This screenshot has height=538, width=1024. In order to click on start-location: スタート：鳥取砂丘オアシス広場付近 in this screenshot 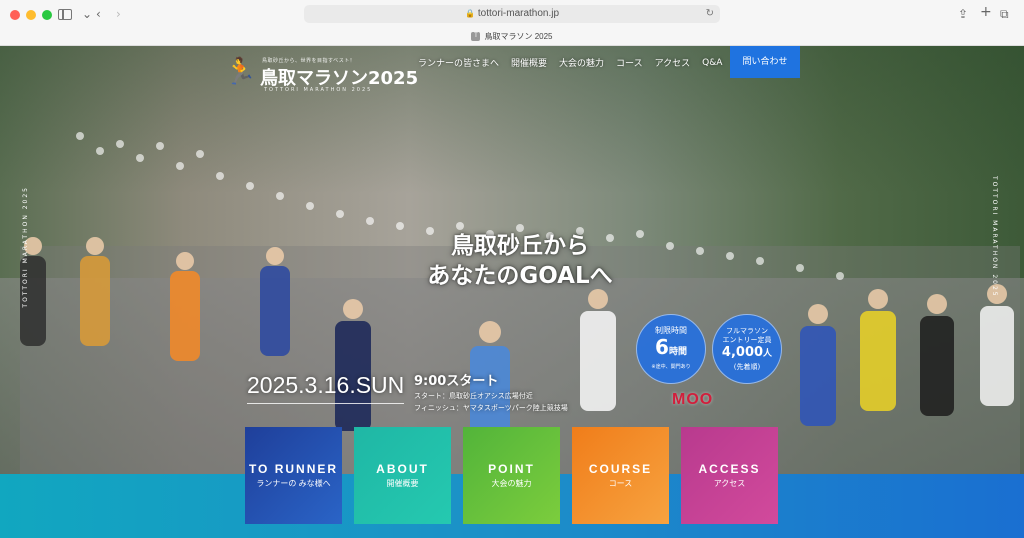, I will do `click(473, 396)`.